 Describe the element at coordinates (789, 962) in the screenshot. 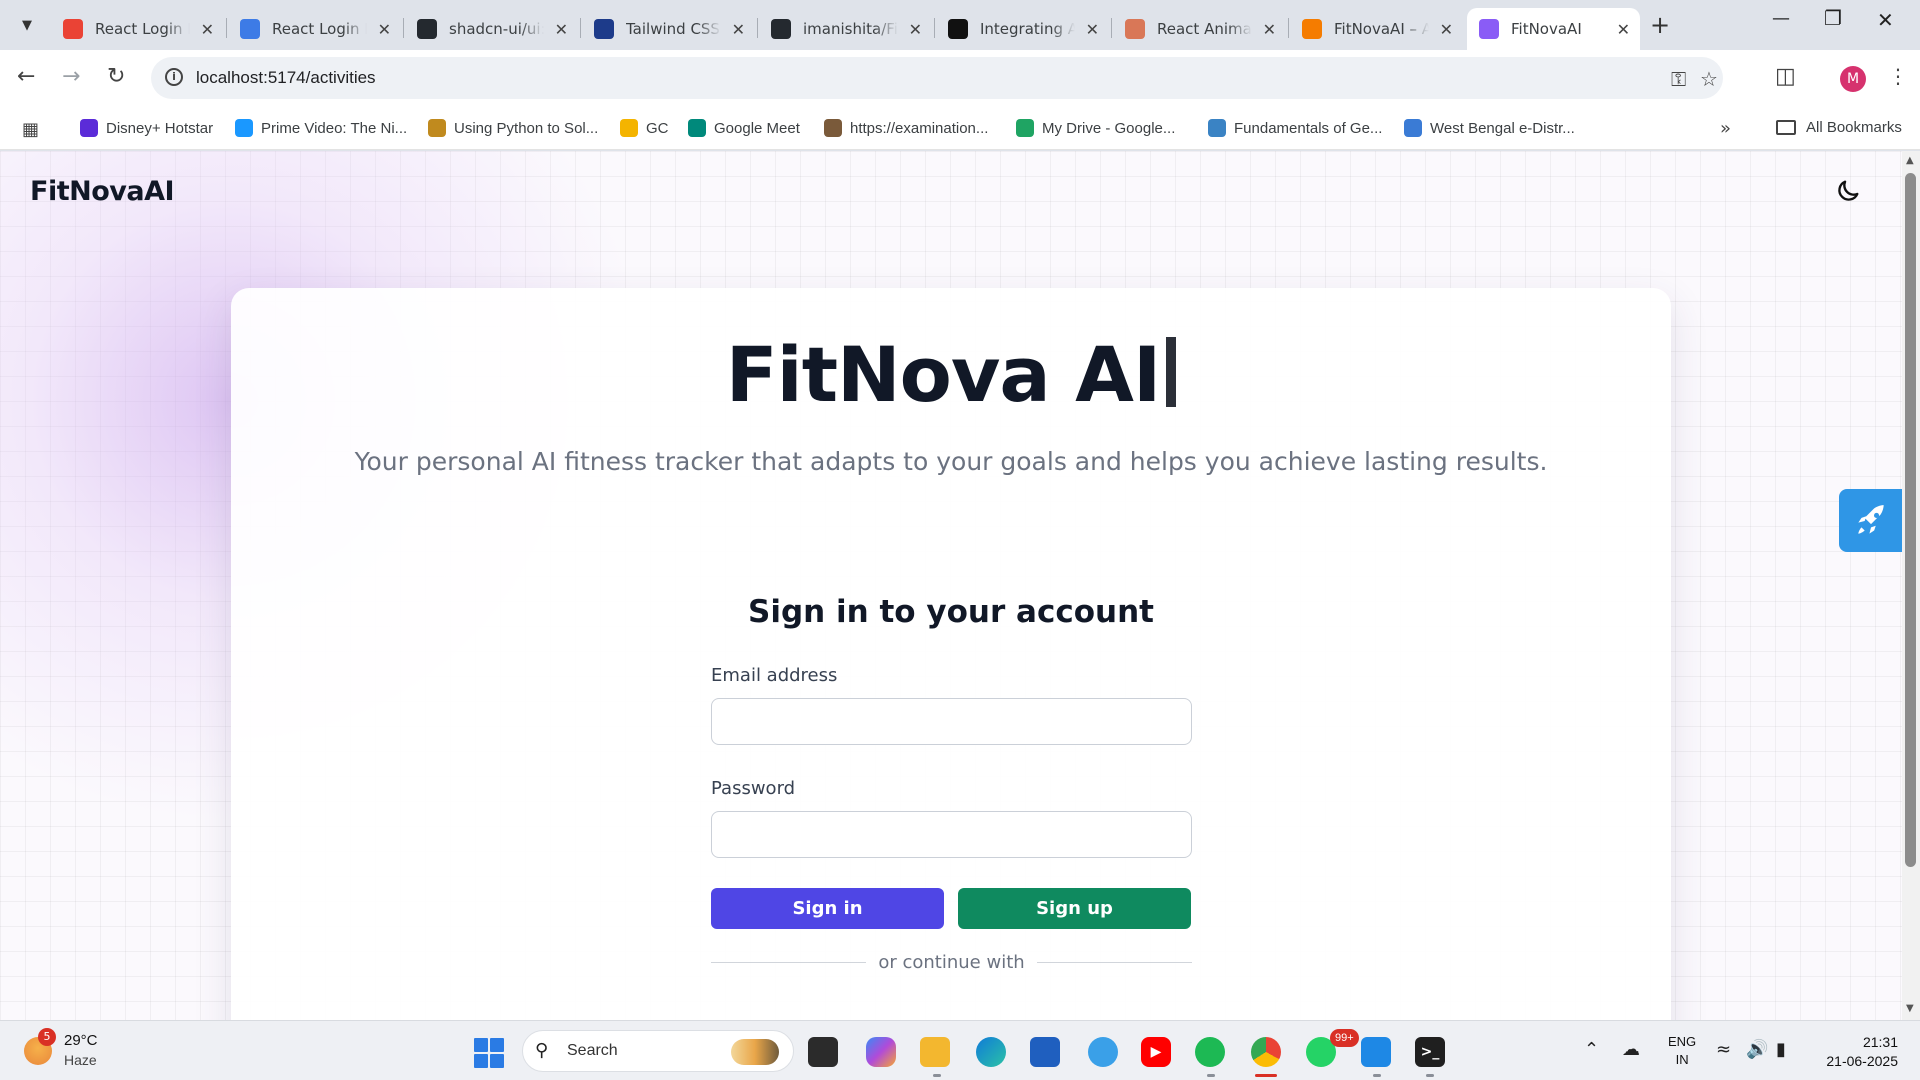

I see `divider-line` at that location.